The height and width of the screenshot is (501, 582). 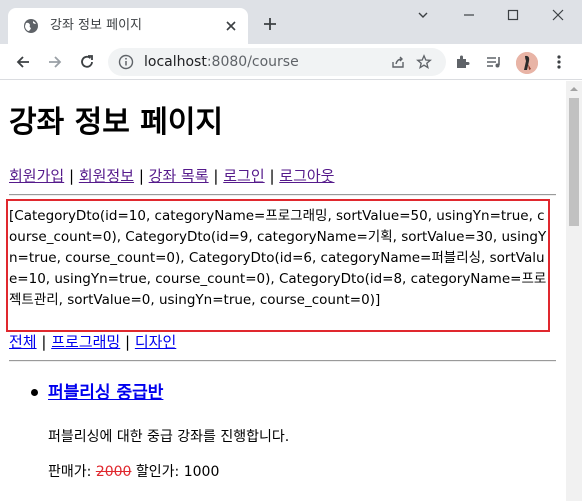 I want to click on scrollbar-thumb, so click(x=574, y=162).